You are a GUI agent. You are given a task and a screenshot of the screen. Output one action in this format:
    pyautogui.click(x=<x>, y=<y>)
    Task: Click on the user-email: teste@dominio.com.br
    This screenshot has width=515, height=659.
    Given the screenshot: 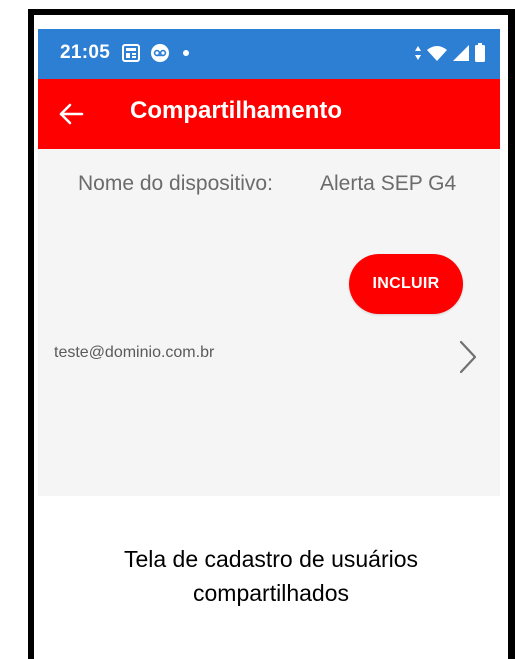 What is the action you would take?
    pyautogui.click(x=134, y=352)
    